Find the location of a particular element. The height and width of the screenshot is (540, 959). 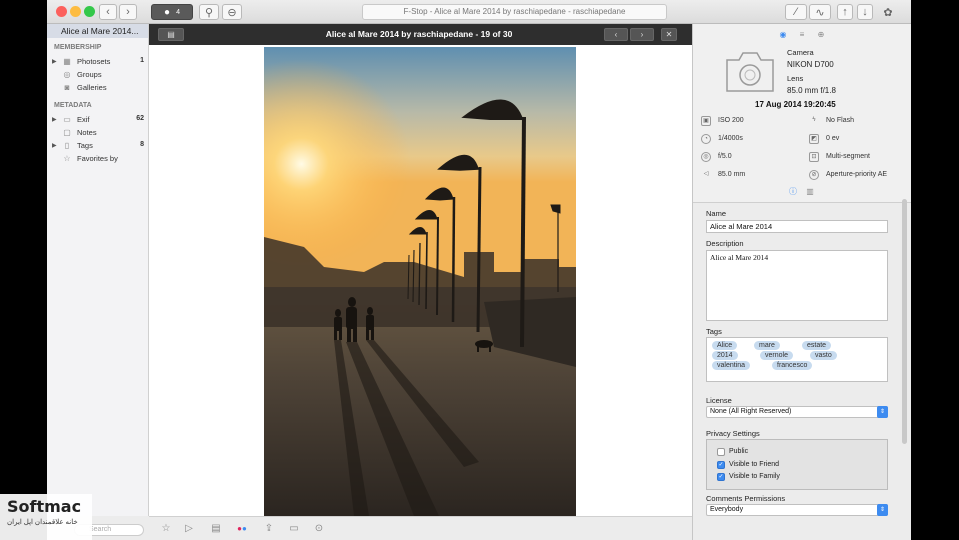

aperture-icon: ◎ is located at coordinates (706, 157).